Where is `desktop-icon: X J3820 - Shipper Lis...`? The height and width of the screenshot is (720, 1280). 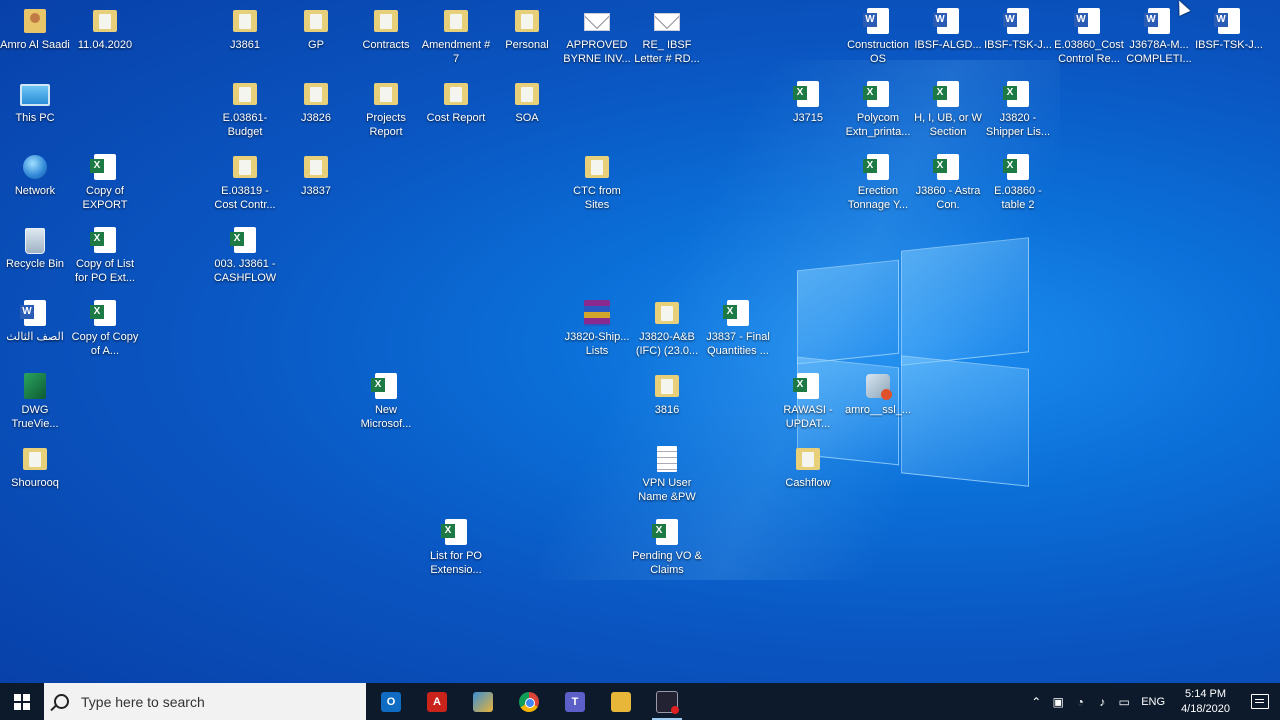 desktop-icon: X J3820 - Shipper Lis... is located at coordinates (1018, 109).